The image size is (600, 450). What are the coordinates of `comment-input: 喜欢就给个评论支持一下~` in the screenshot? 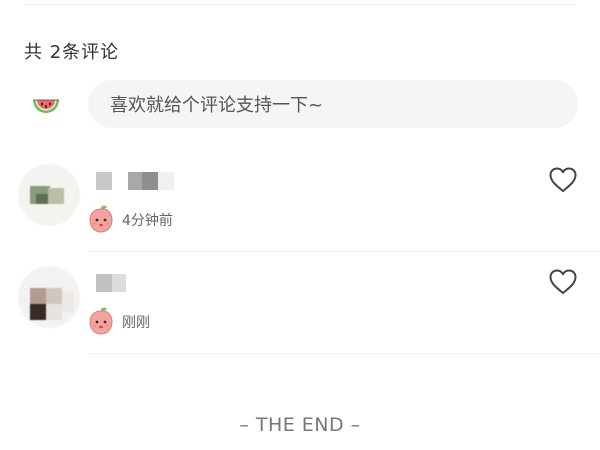 It's located at (333, 104).